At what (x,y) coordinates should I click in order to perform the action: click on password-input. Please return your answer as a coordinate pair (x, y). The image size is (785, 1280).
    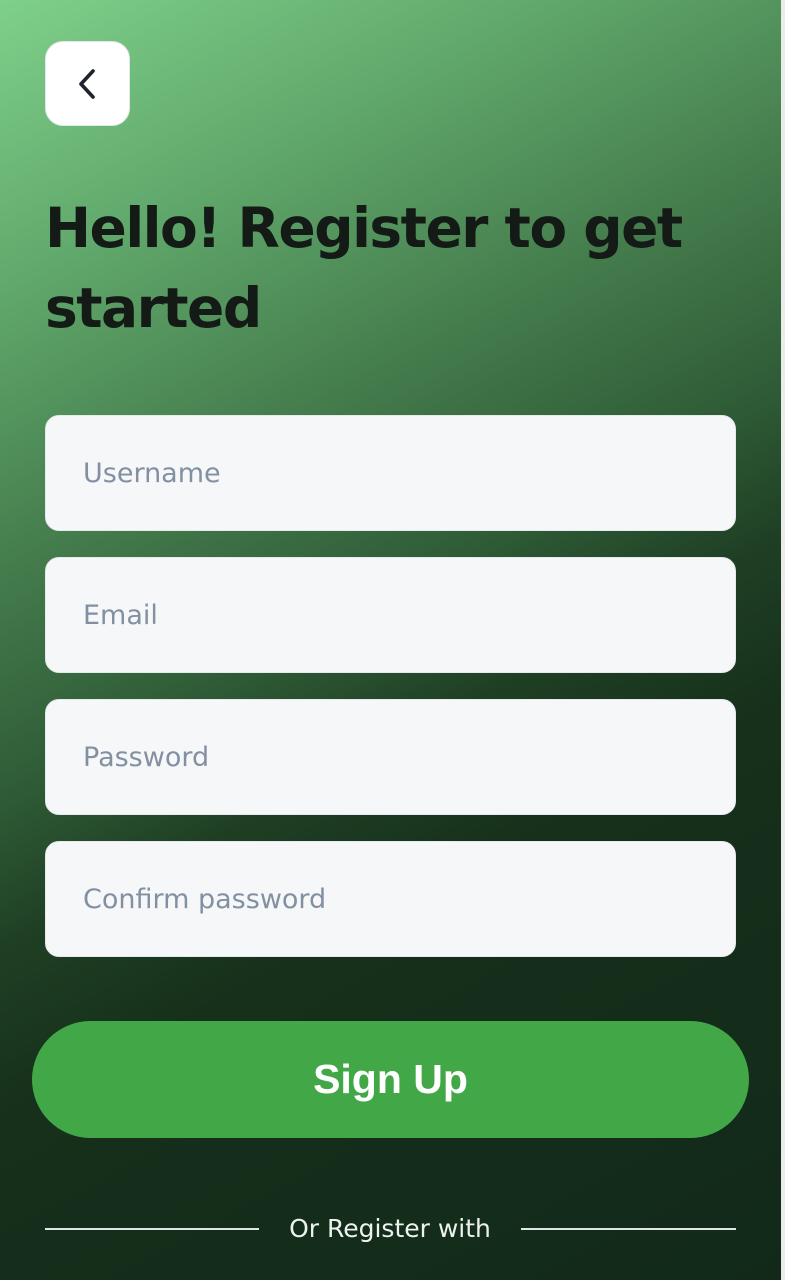
    Looking at the image, I should click on (390, 757).